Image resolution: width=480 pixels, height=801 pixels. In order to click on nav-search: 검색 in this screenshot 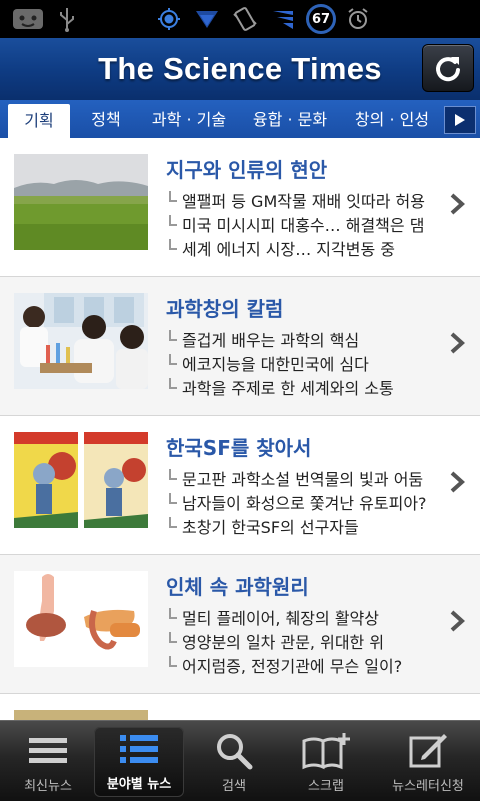, I will do `click(234, 761)`.